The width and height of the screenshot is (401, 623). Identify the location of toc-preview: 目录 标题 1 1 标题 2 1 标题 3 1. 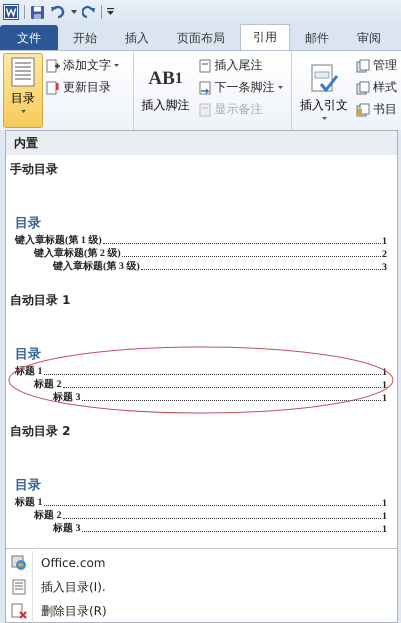
(201, 505).